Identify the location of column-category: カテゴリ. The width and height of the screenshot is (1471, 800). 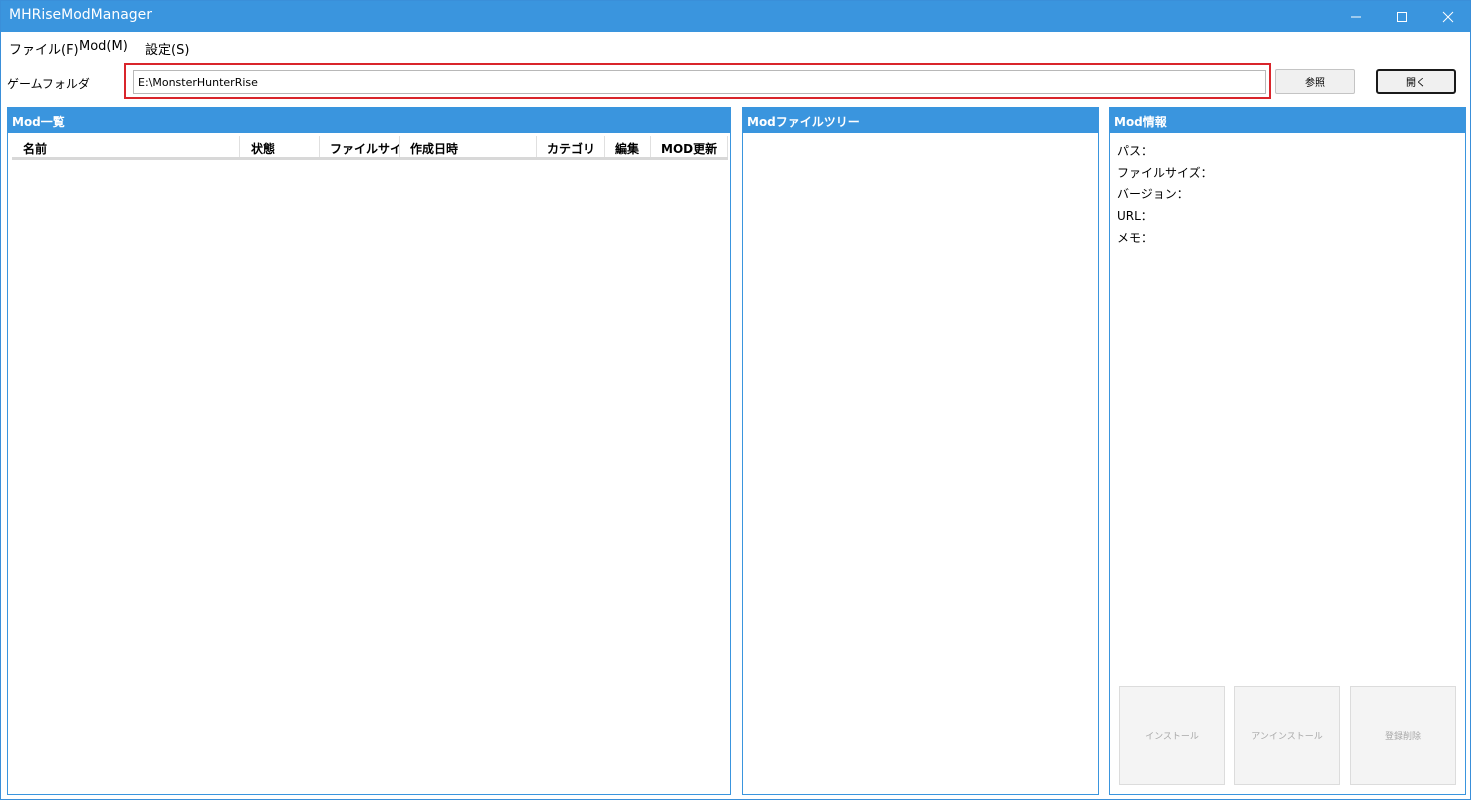
(571, 146).